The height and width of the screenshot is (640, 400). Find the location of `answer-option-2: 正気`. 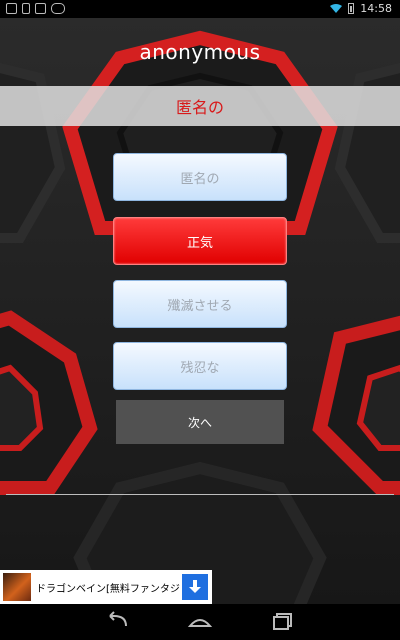

answer-option-2: 正気 is located at coordinates (200, 241).